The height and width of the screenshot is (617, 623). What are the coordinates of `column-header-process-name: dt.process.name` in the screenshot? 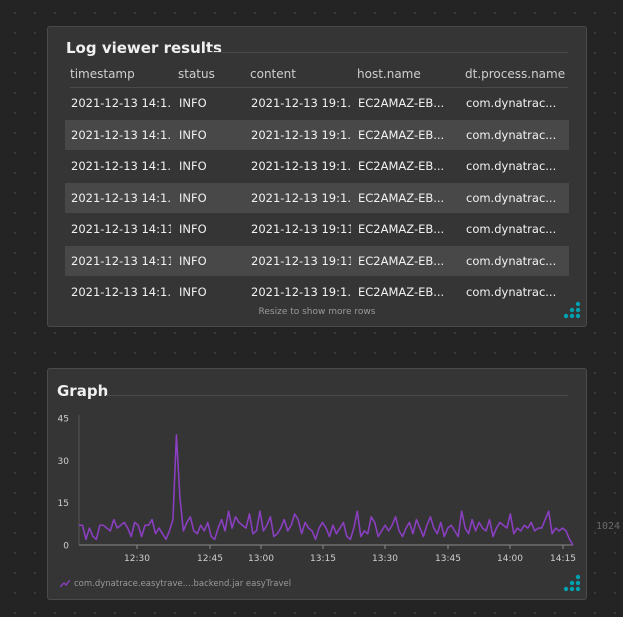 It's located at (515, 74).